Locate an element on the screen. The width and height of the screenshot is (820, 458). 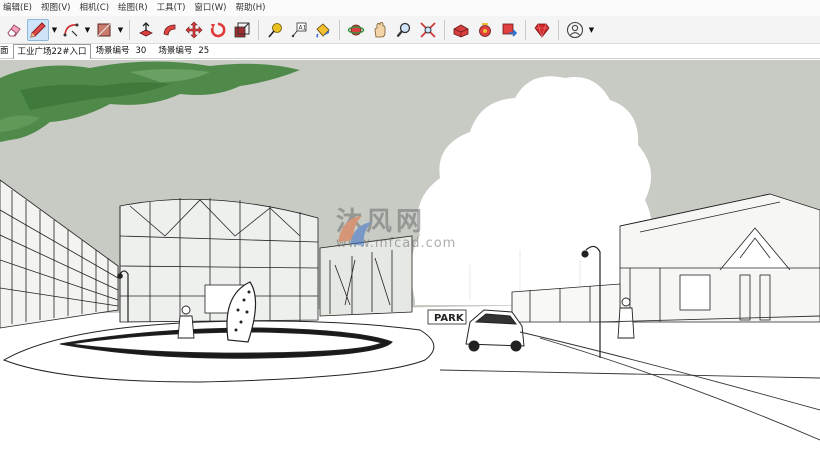
park-sign: PARK is located at coordinates (447, 317).